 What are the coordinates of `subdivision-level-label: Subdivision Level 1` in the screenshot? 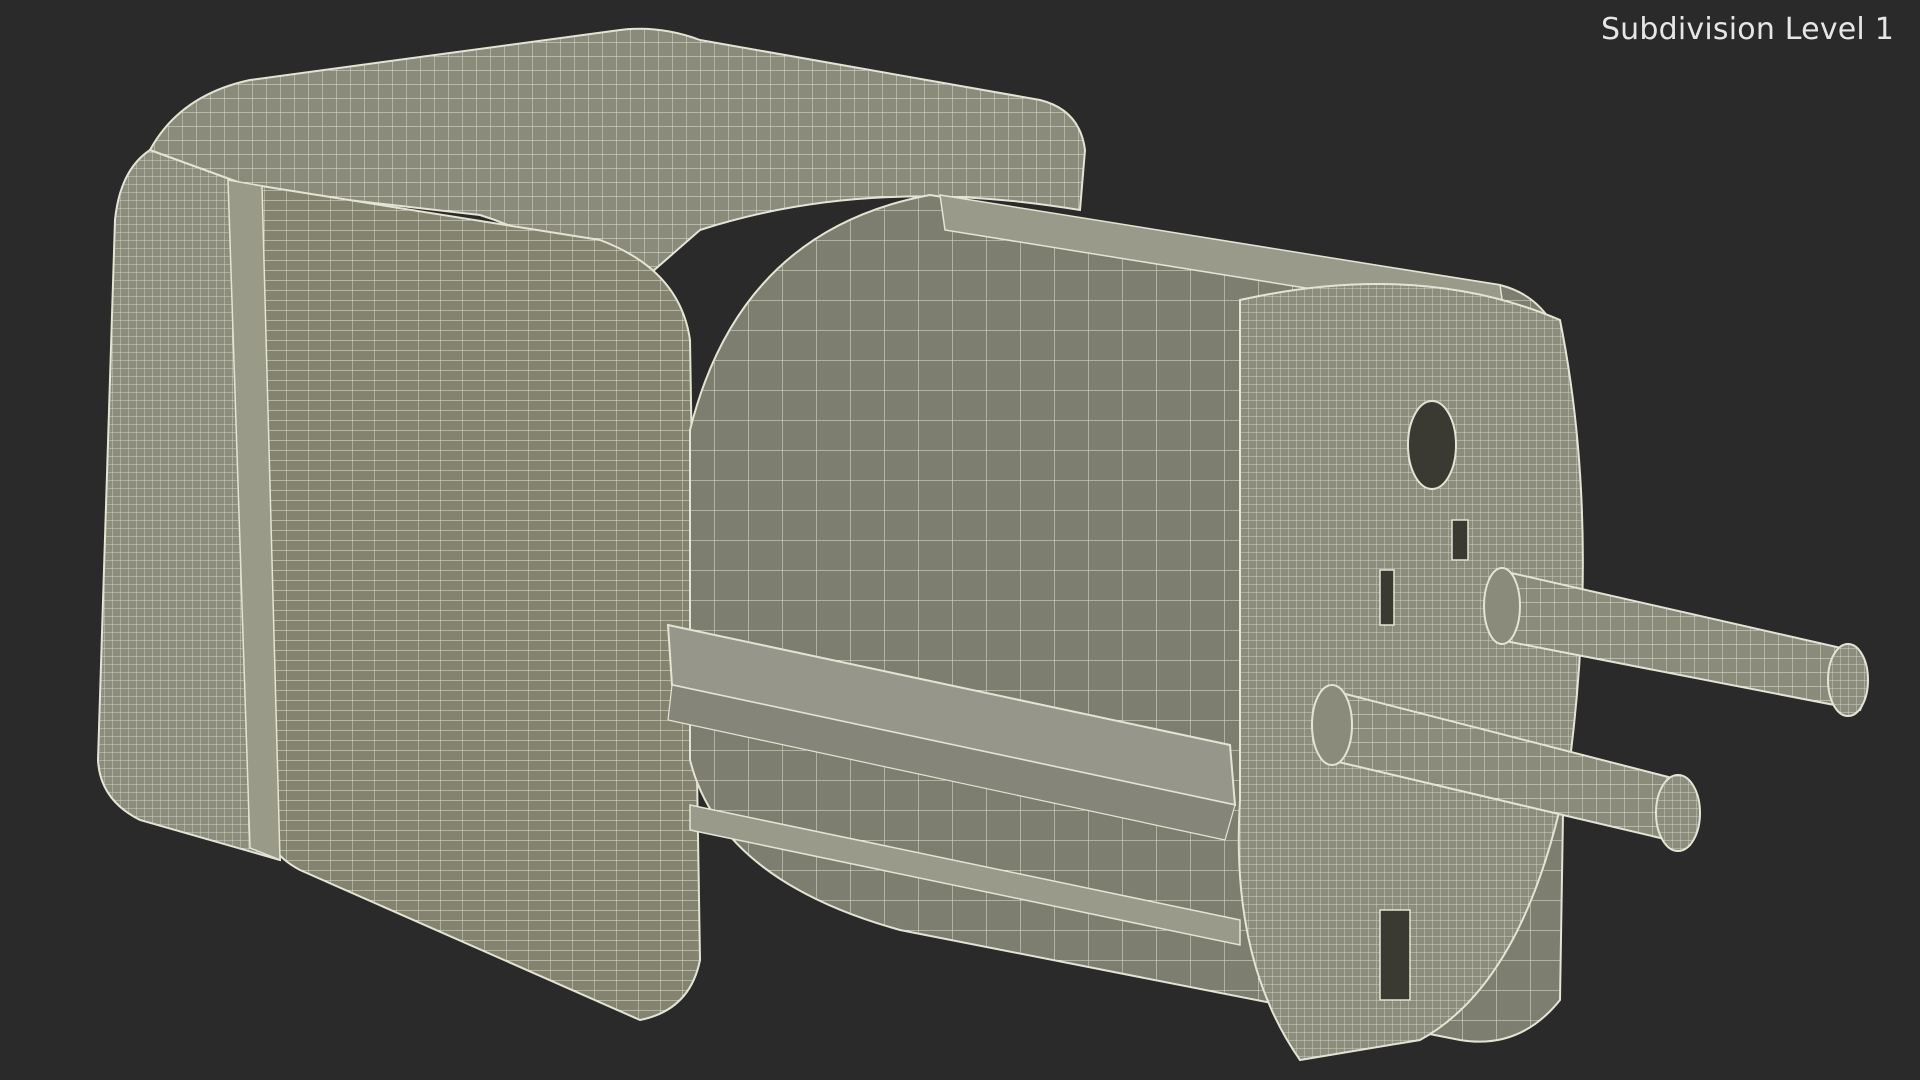 It's located at (1747, 29).